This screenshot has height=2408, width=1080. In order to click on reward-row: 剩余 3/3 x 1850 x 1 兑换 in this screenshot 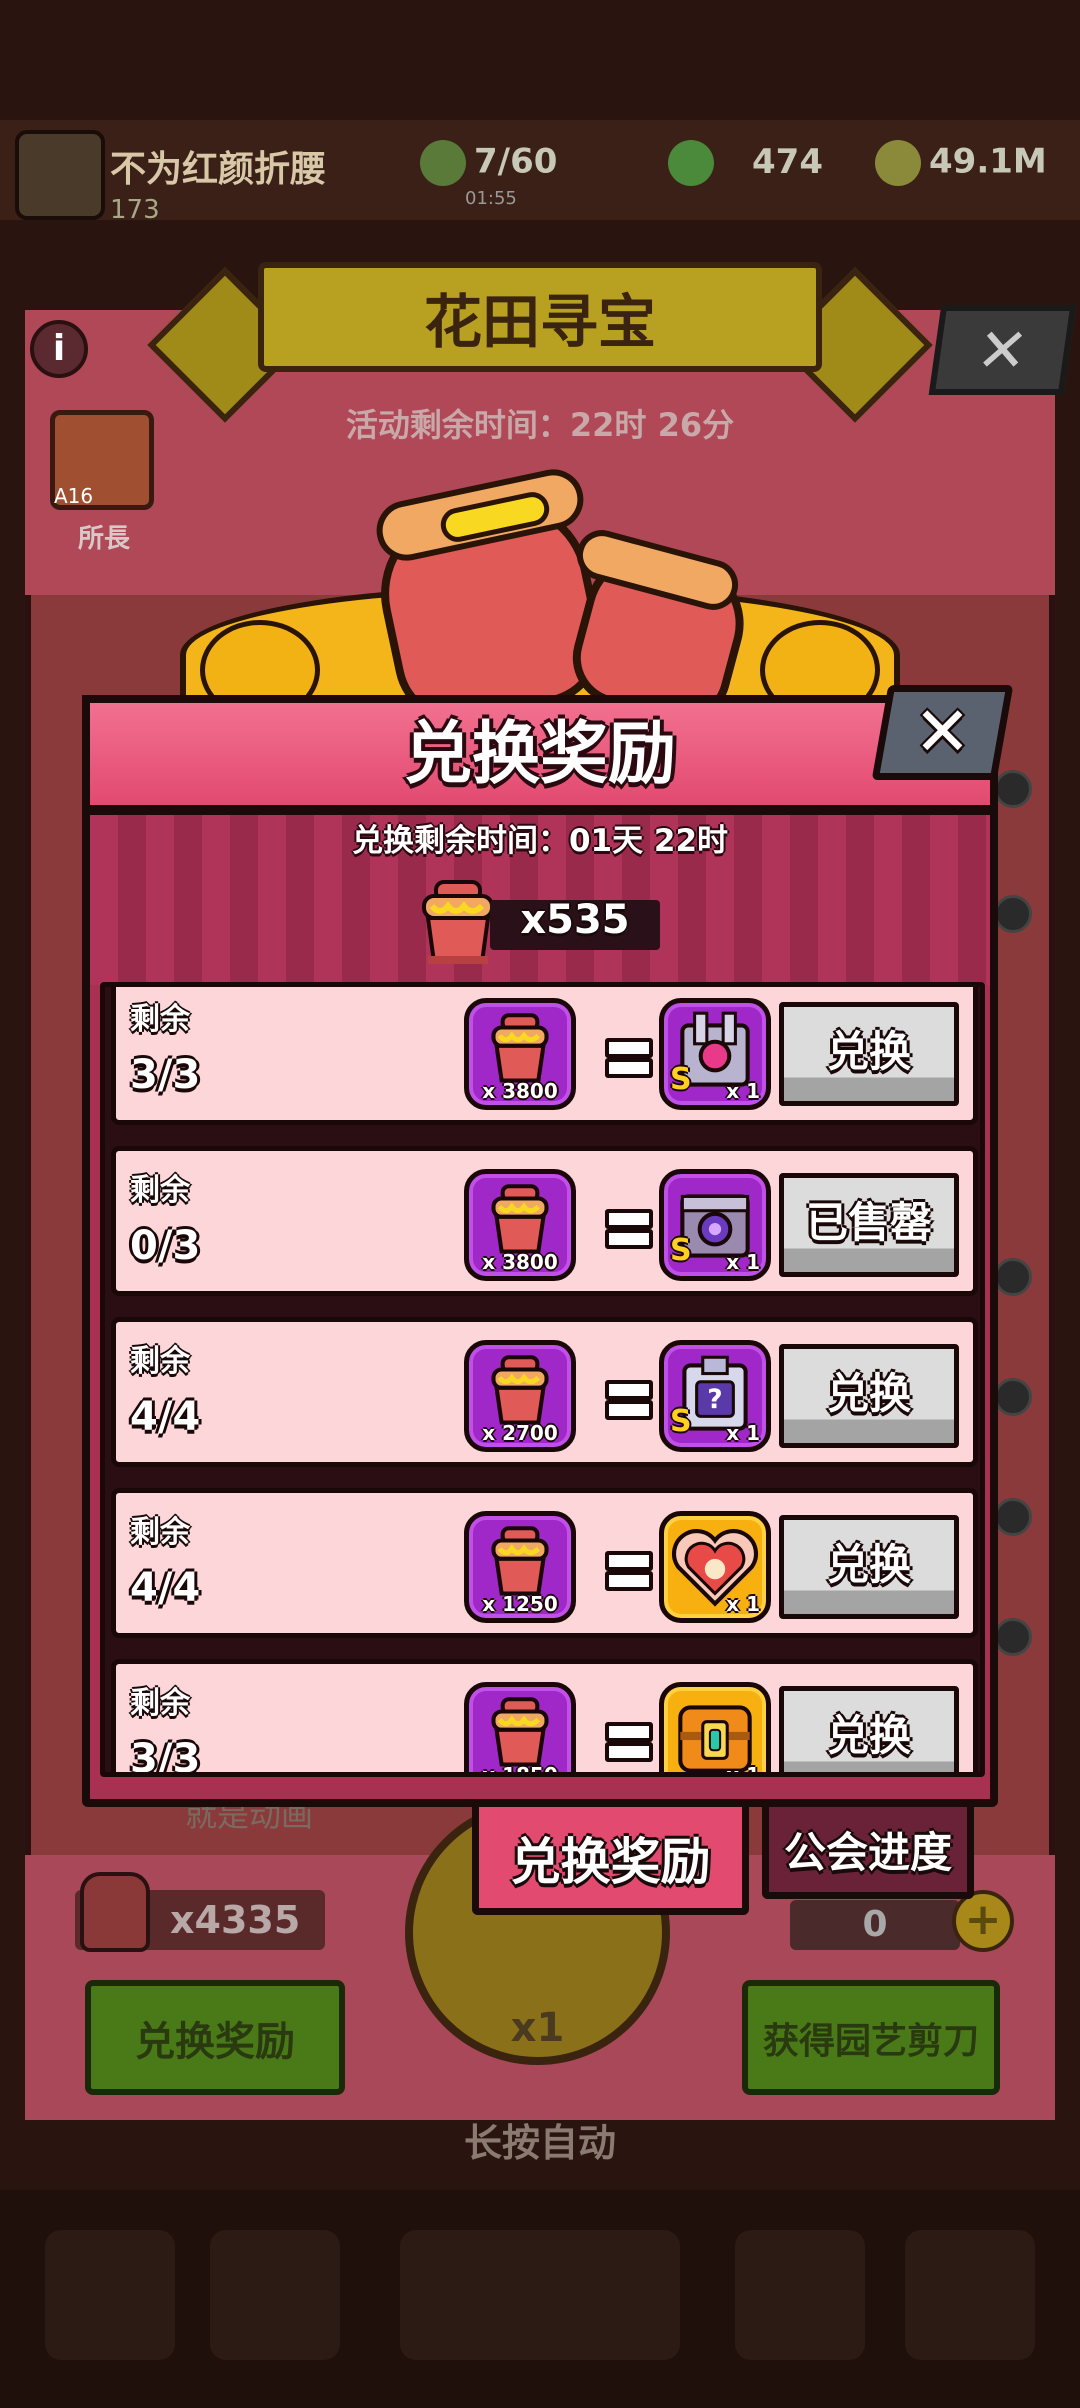, I will do `click(544, 1718)`.